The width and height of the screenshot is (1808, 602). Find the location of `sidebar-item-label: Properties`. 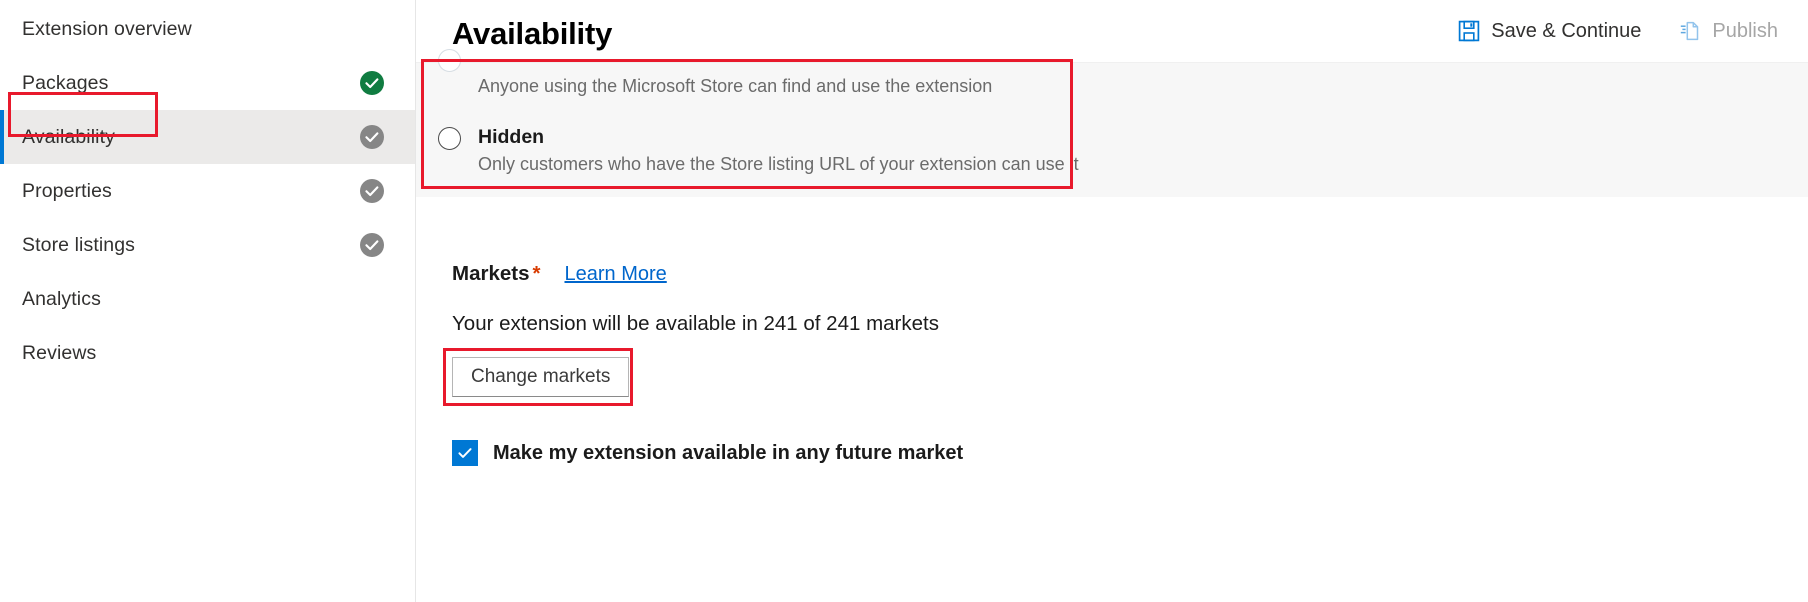

sidebar-item-label: Properties is located at coordinates (67, 190).